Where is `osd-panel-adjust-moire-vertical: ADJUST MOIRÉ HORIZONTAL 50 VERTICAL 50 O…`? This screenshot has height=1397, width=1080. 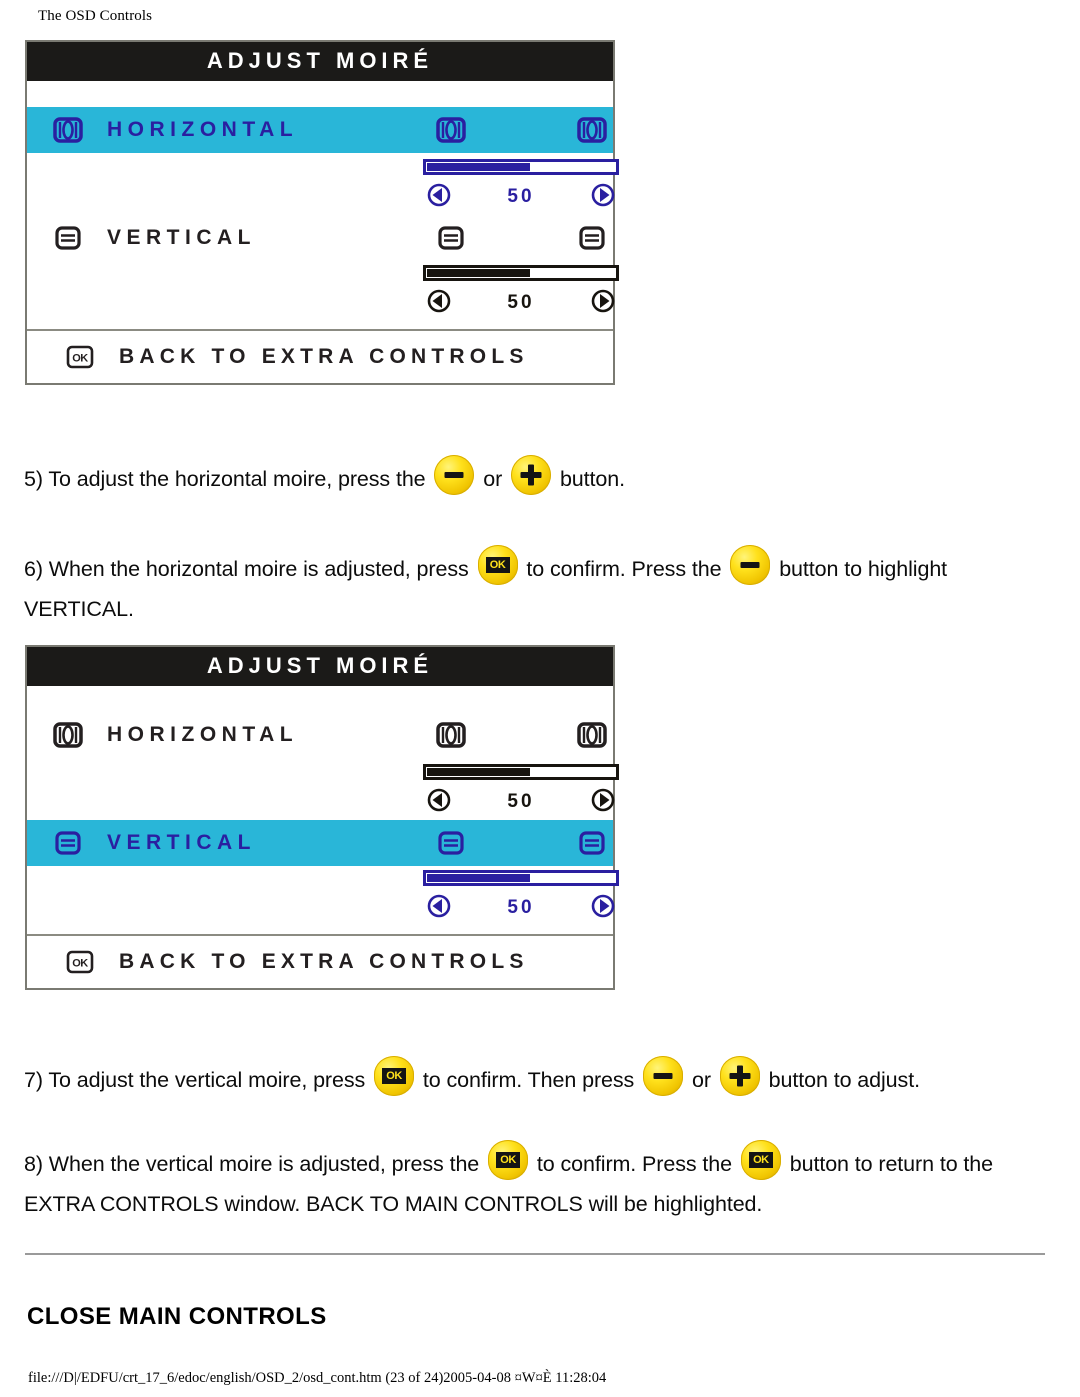
osd-panel-adjust-moire-vertical: ADJUST MOIRÉ HORIZONTAL 50 VERTICAL 50 O… is located at coordinates (322, 817).